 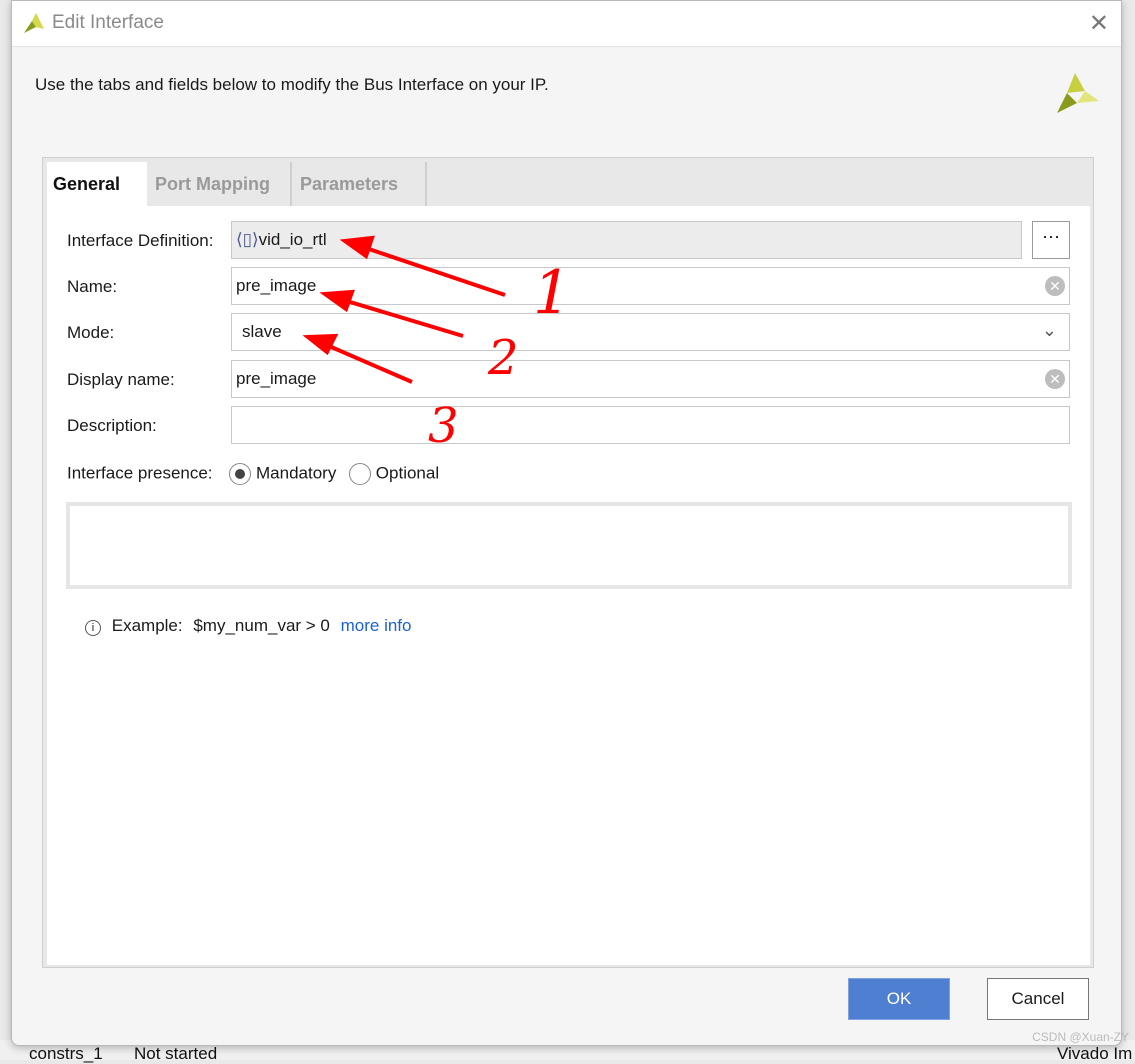 I want to click on annotation-arrows, so click(x=404, y=309).